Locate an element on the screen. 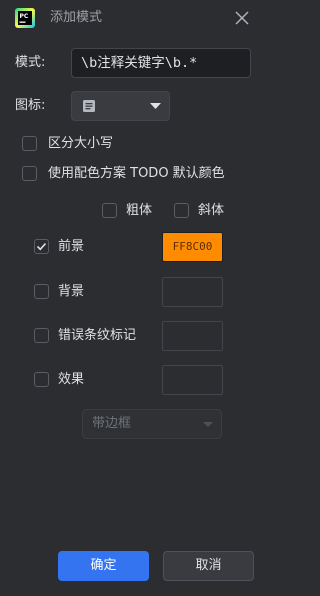  case-sensitive-checkbox is located at coordinates (29, 143).